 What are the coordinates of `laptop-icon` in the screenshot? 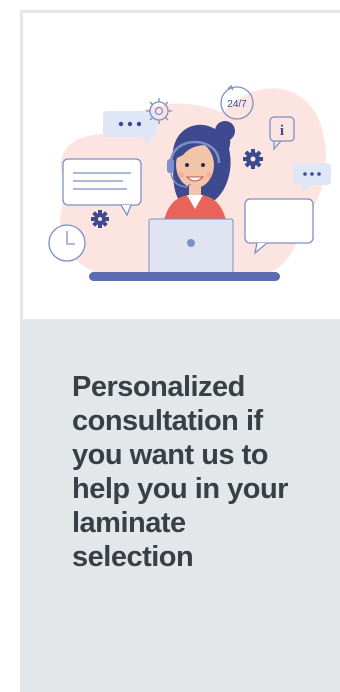 It's located at (191, 246).